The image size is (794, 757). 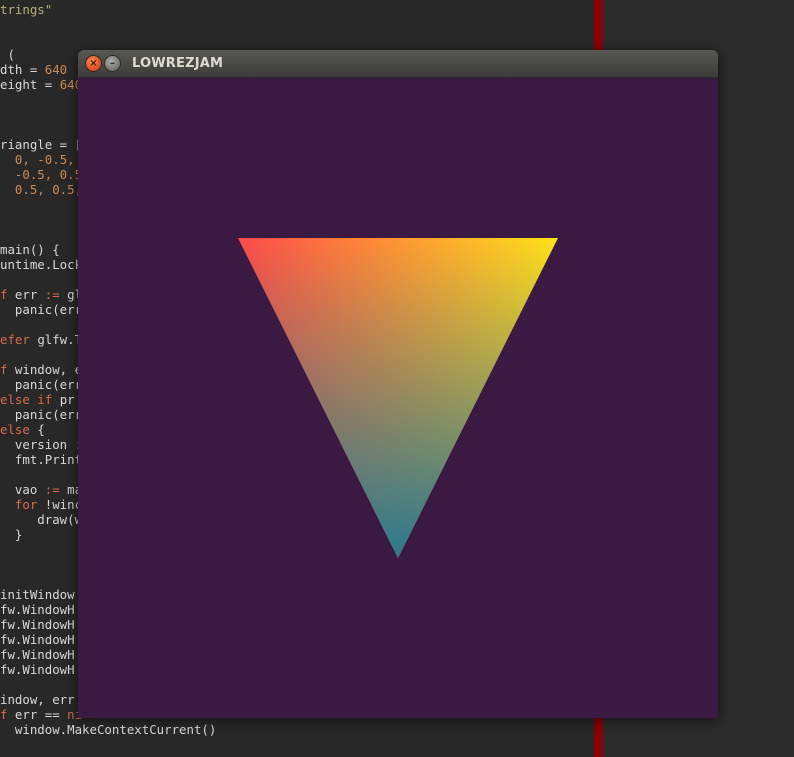 What do you see at coordinates (19, 159) in the screenshot?
I see `code-token: 0,` at bounding box center [19, 159].